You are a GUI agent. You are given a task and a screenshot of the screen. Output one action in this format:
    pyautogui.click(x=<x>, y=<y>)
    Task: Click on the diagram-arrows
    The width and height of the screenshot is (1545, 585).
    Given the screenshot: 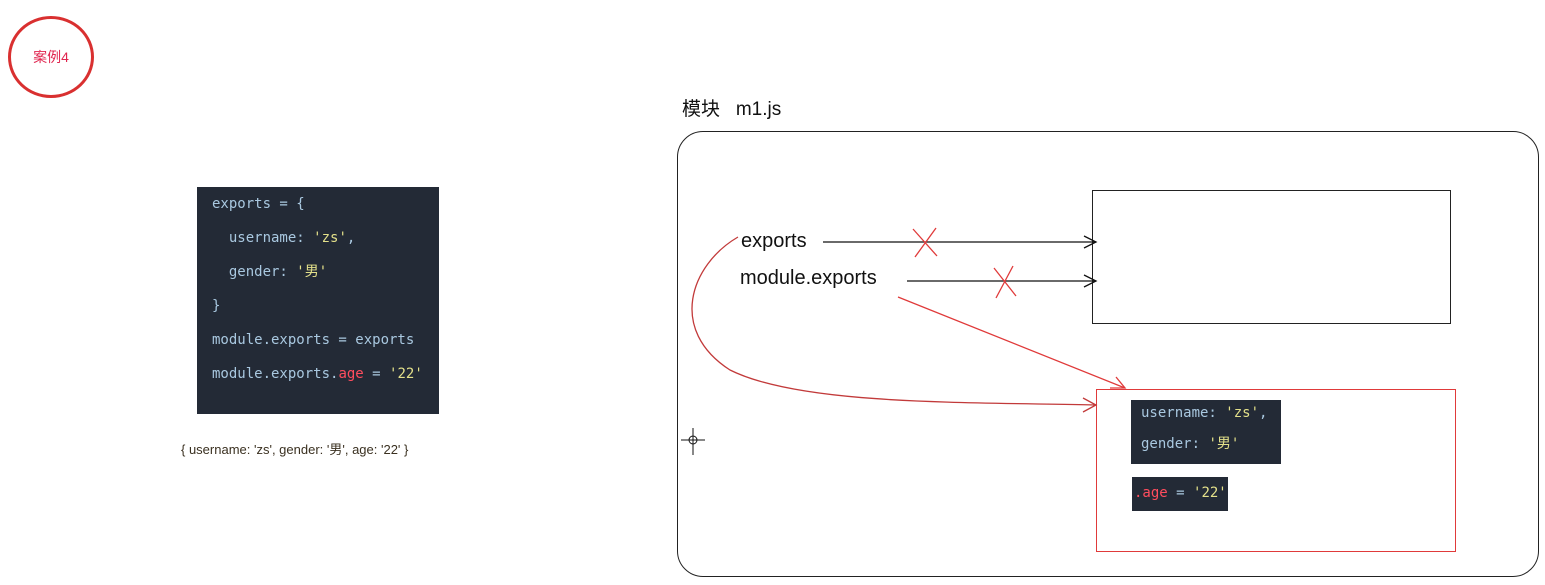 What is the action you would take?
    pyautogui.click(x=904, y=341)
    